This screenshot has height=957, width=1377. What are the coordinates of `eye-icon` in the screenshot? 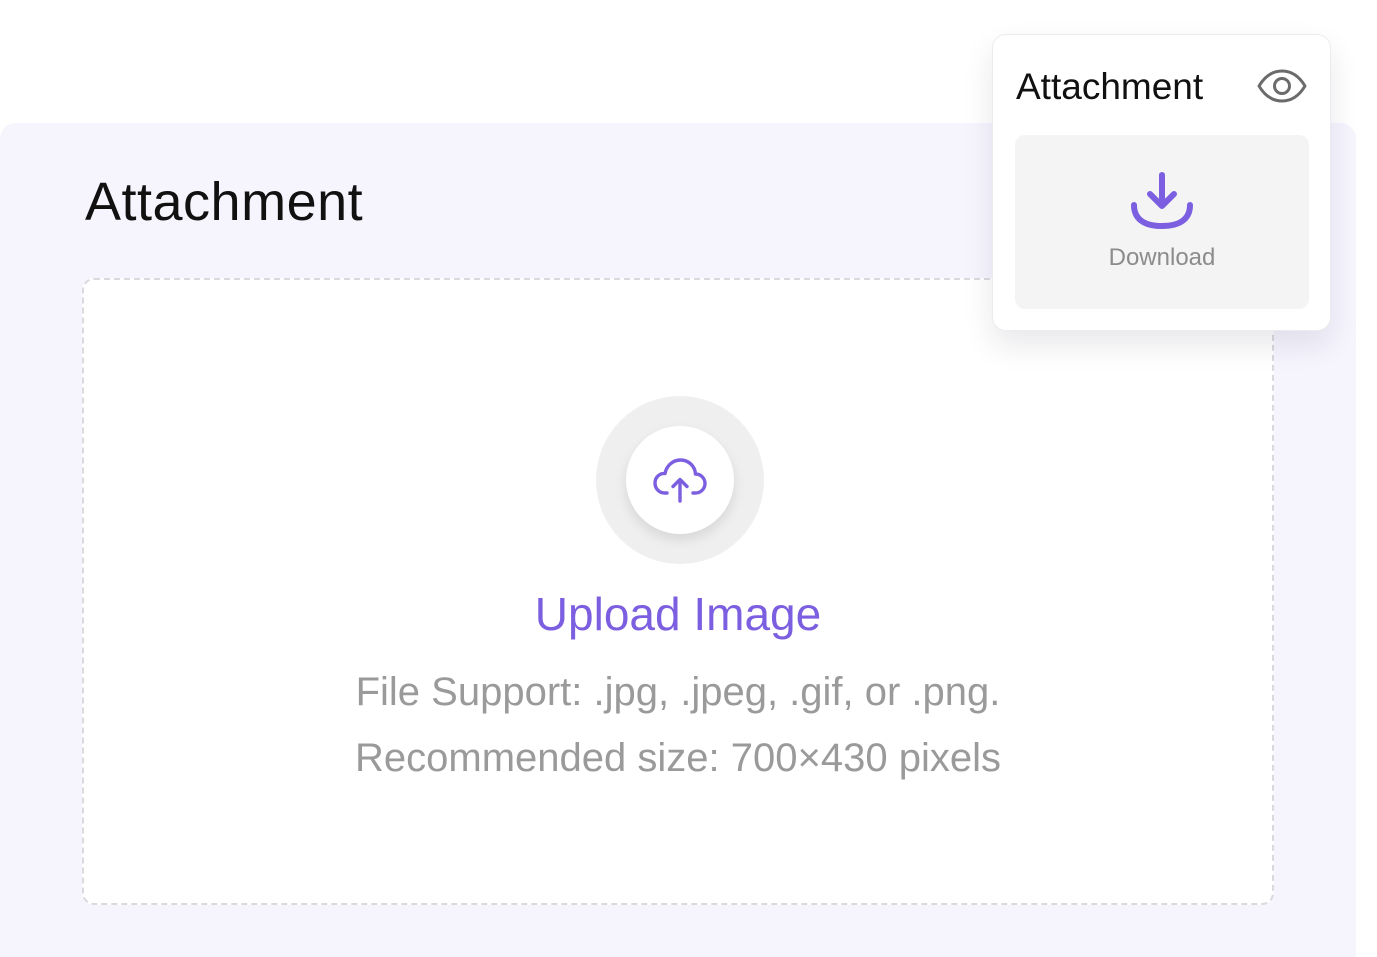 It's located at (1282, 86).